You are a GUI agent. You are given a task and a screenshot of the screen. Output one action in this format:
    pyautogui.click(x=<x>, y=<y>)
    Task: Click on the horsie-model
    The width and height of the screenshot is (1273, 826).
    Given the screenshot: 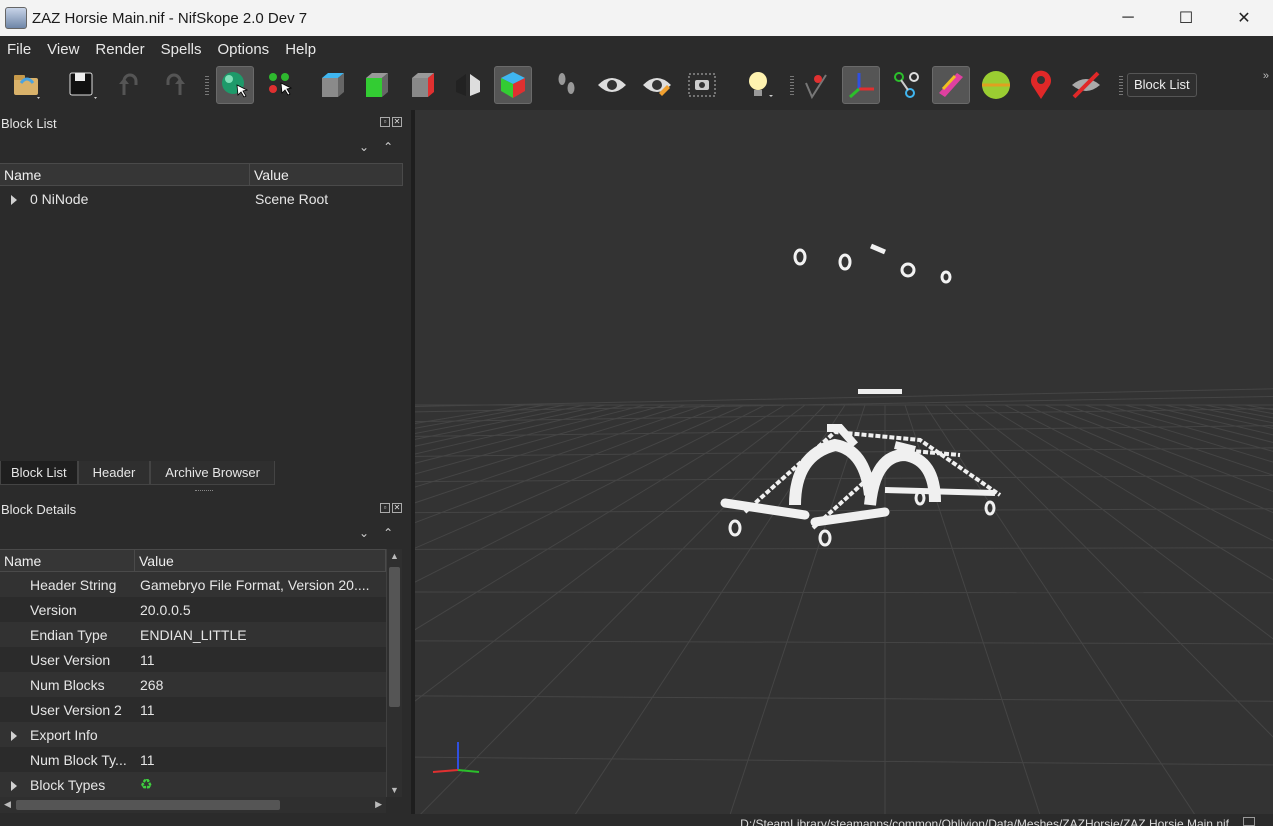 What is the action you would take?
    pyautogui.click(x=861, y=485)
    